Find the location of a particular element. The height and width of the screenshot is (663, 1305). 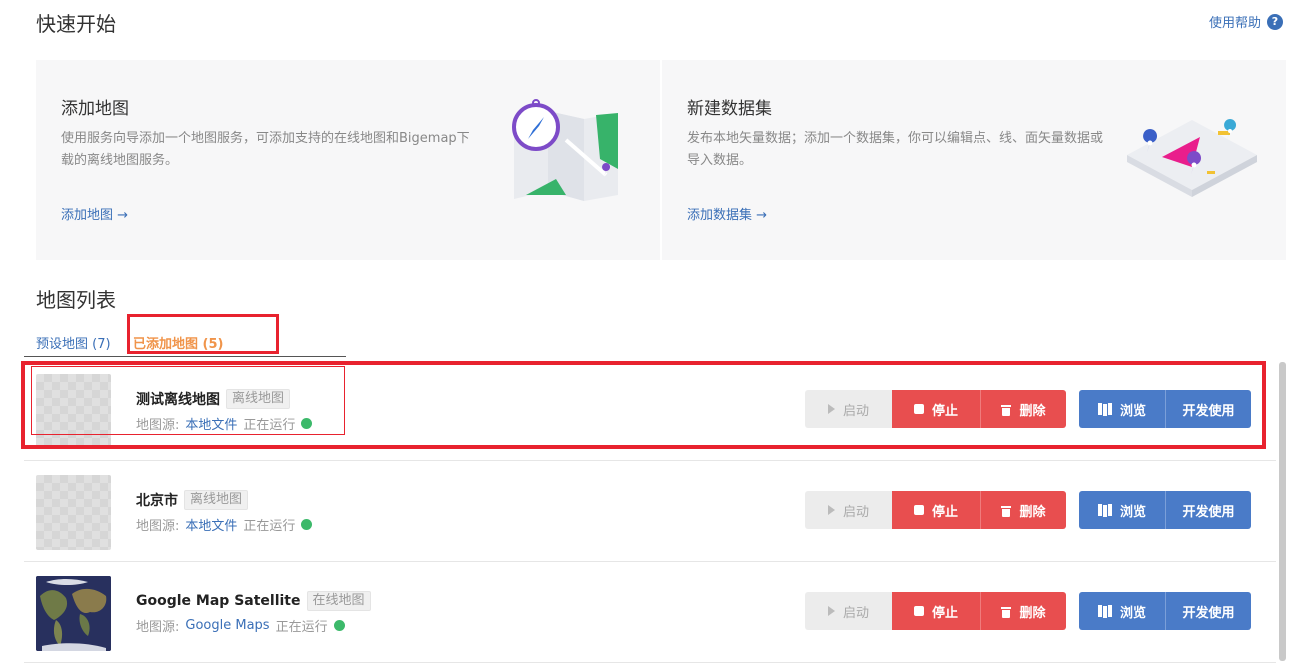

map-name: Google Map Satellite is located at coordinates (218, 601).